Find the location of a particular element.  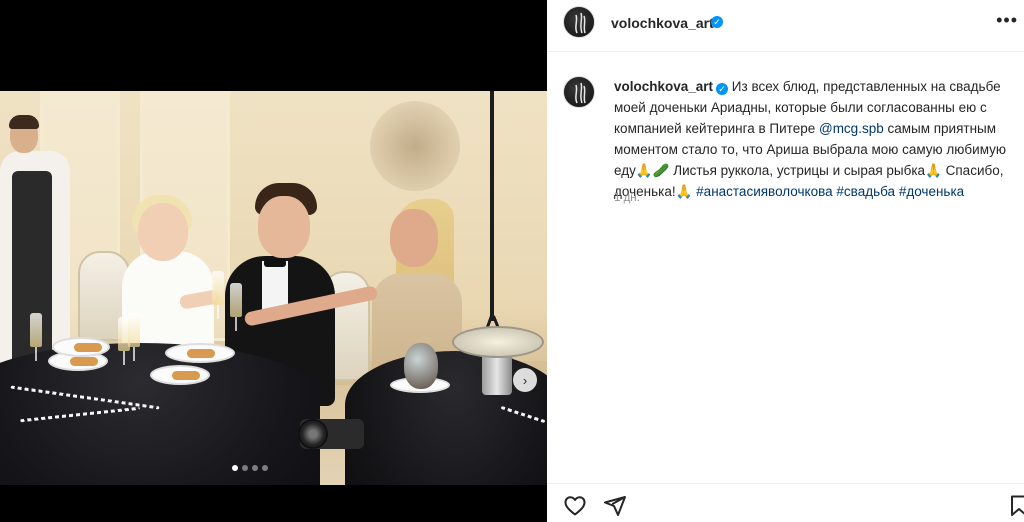

wall-shadow is located at coordinates (415, 146).